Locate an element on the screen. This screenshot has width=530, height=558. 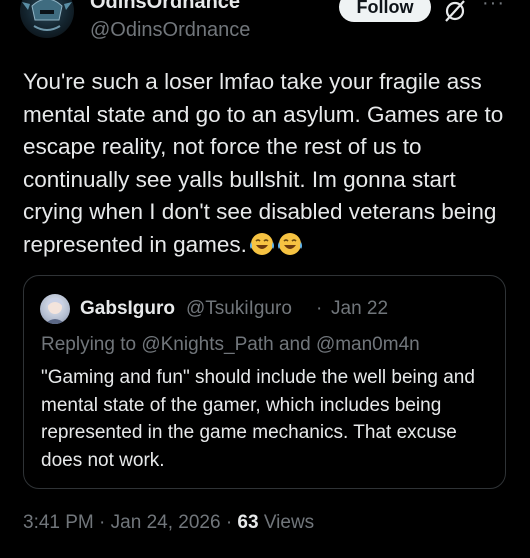
tweet-meta: 3:41 PM · Jan 24, 2026 · 63 Views is located at coordinates (168, 523).